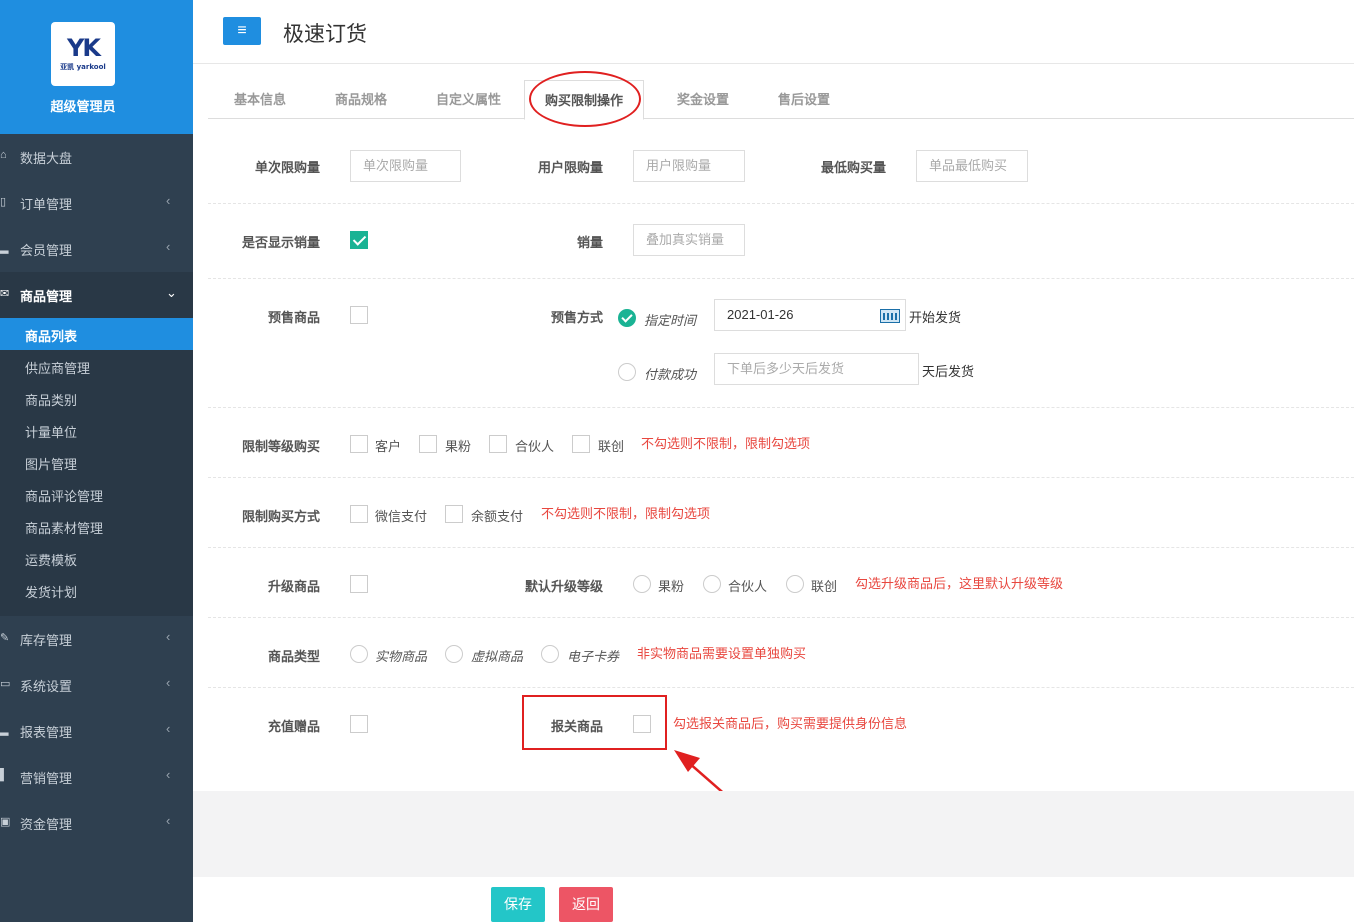 The image size is (1354, 922). I want to click on annotation-arrow, so click(737, 805).